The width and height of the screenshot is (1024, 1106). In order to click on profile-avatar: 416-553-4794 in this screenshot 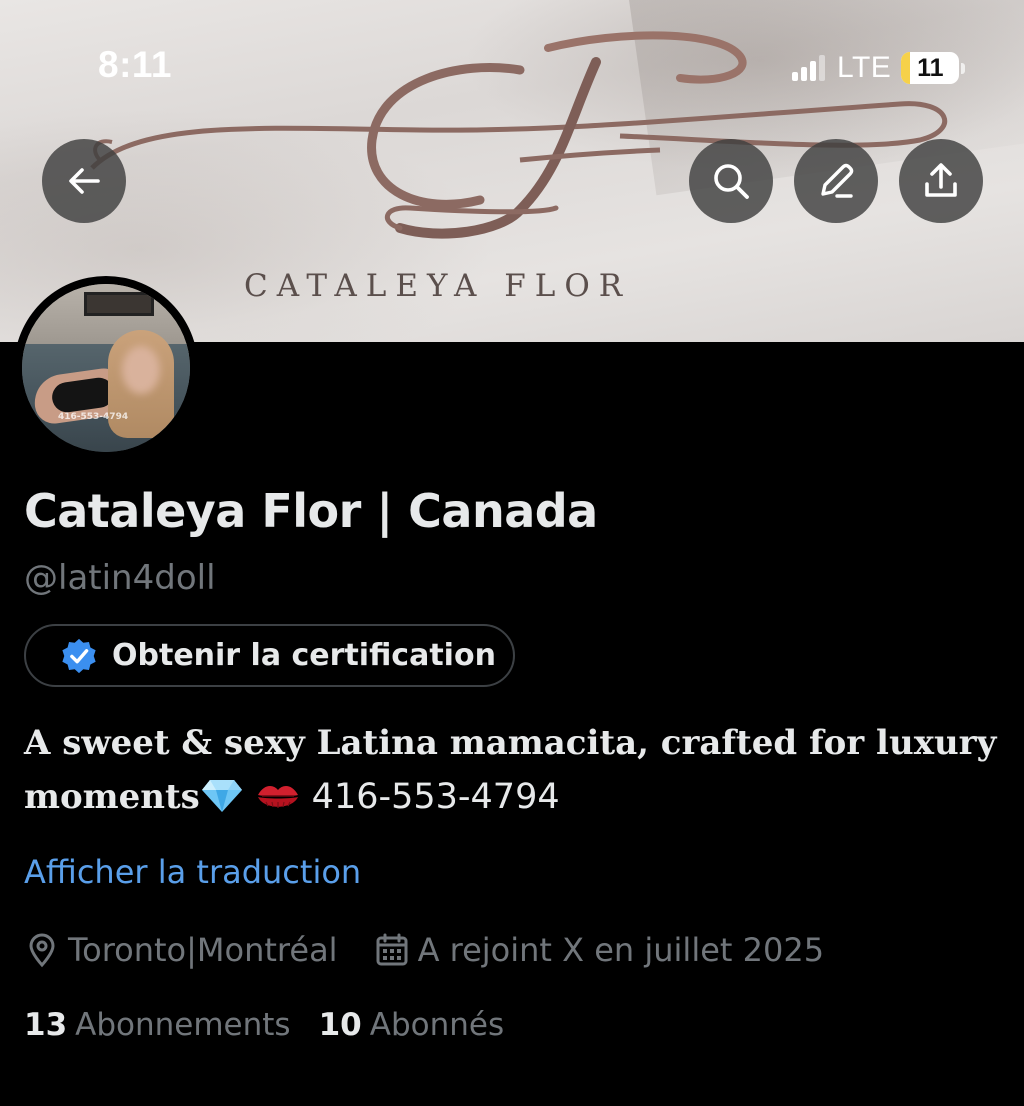, I will do `click(106, 368)`.